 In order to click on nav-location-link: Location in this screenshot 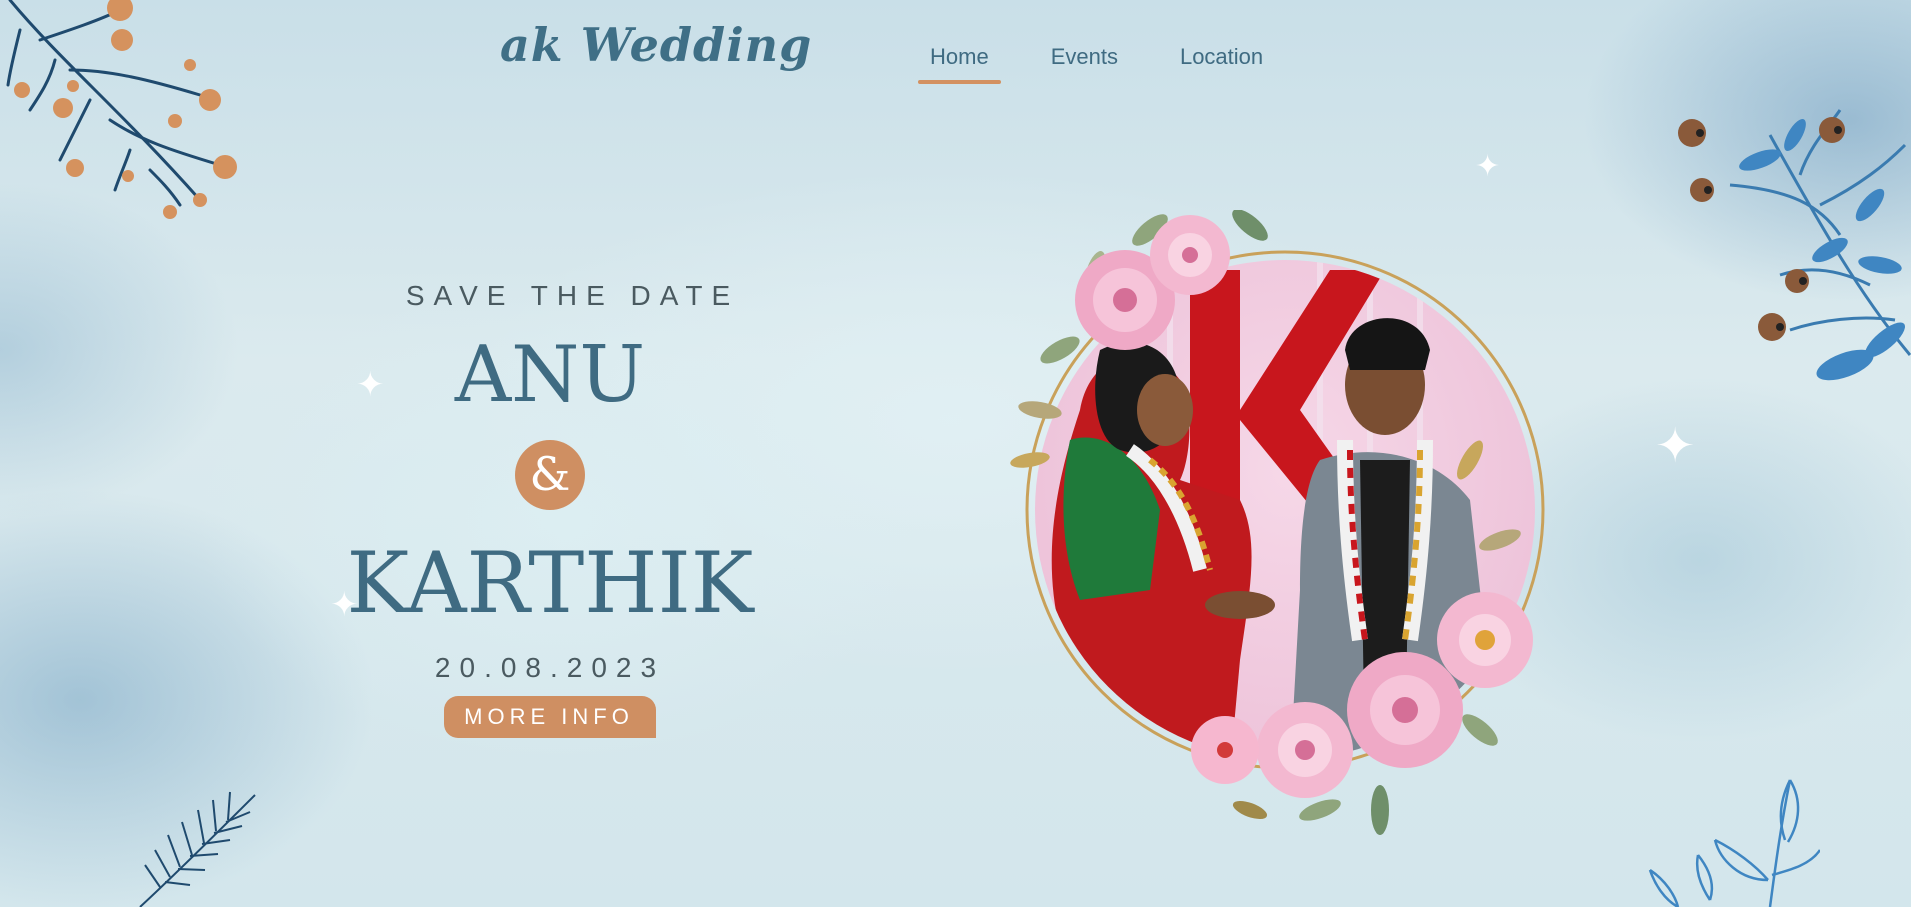, I will do `click(1221, 64)`.